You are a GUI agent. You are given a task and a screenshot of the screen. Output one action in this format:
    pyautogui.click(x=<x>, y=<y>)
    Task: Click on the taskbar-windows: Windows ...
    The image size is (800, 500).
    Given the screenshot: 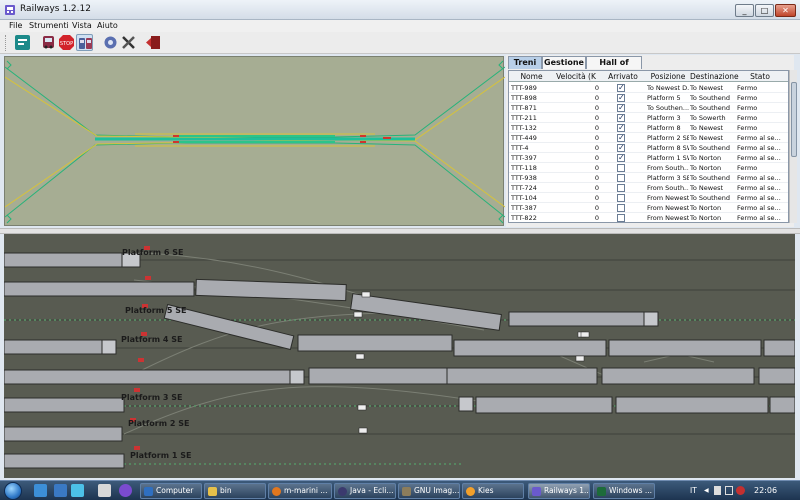 What is the action you would take?
    pyautogui.click(x=624, y=491)
    